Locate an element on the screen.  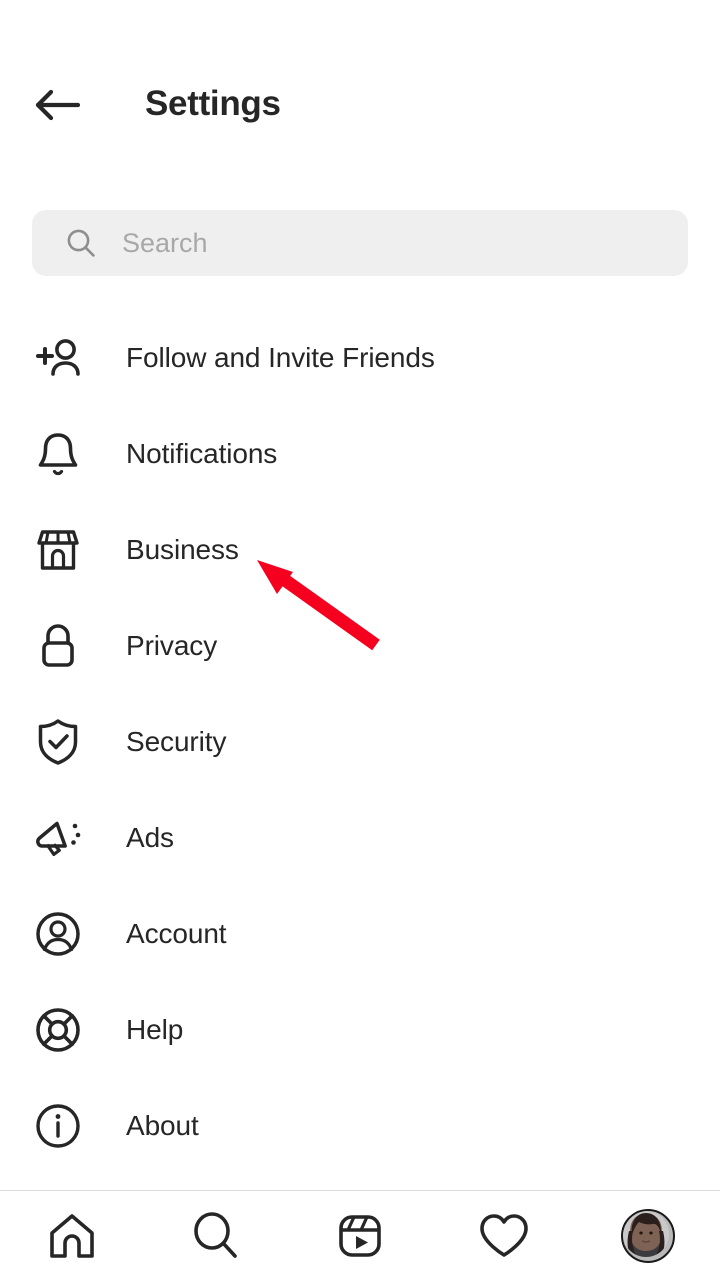
app-header: Settings is located at coordinates (360, 87).